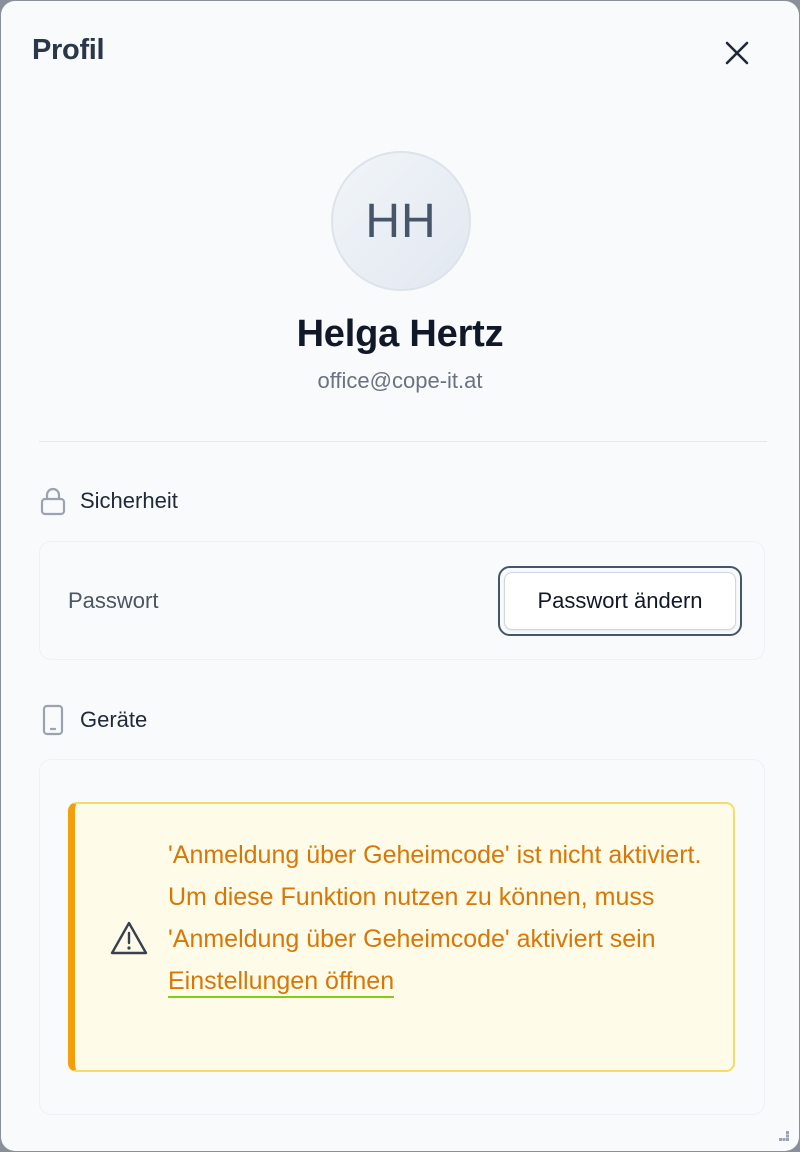 This screenshot has height=1152, width=800. What do you see at coordinates (400, 380) in the screenshot?
I see `user-email: office@cope-it.at` at bounding box center [400, 380].